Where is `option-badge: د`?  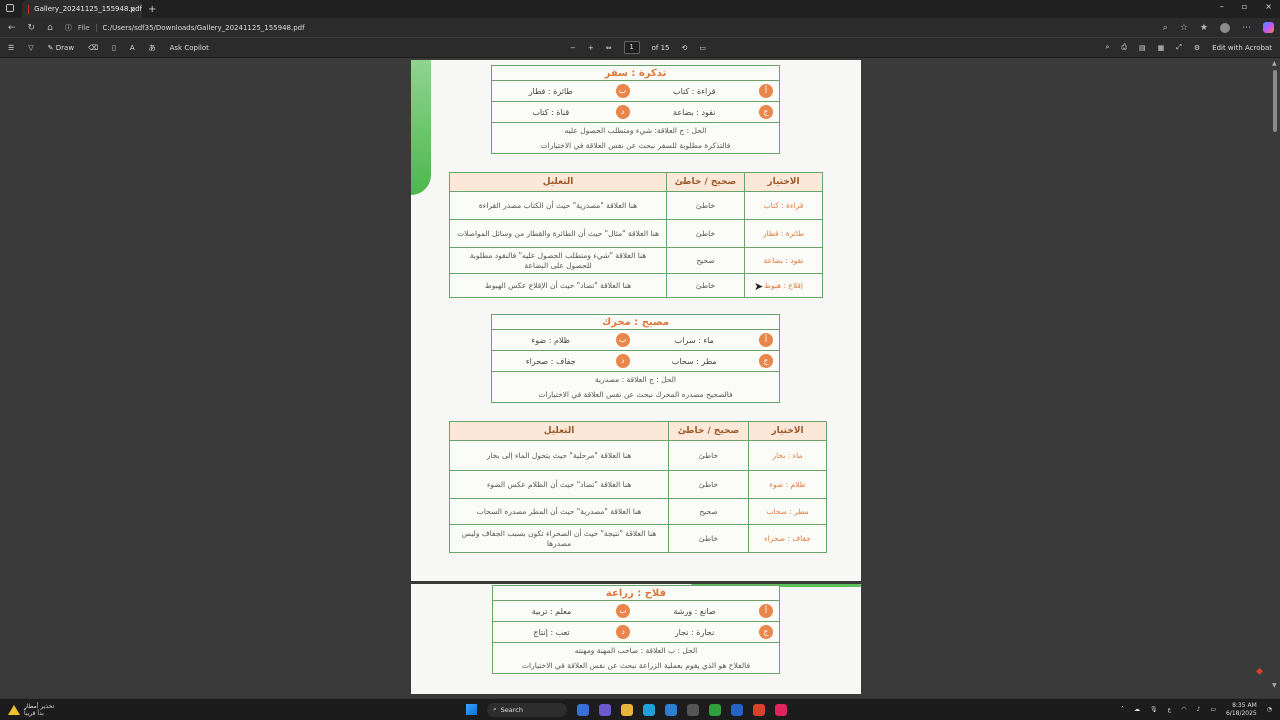
option-badge: د is located at coordinates (623, 632).